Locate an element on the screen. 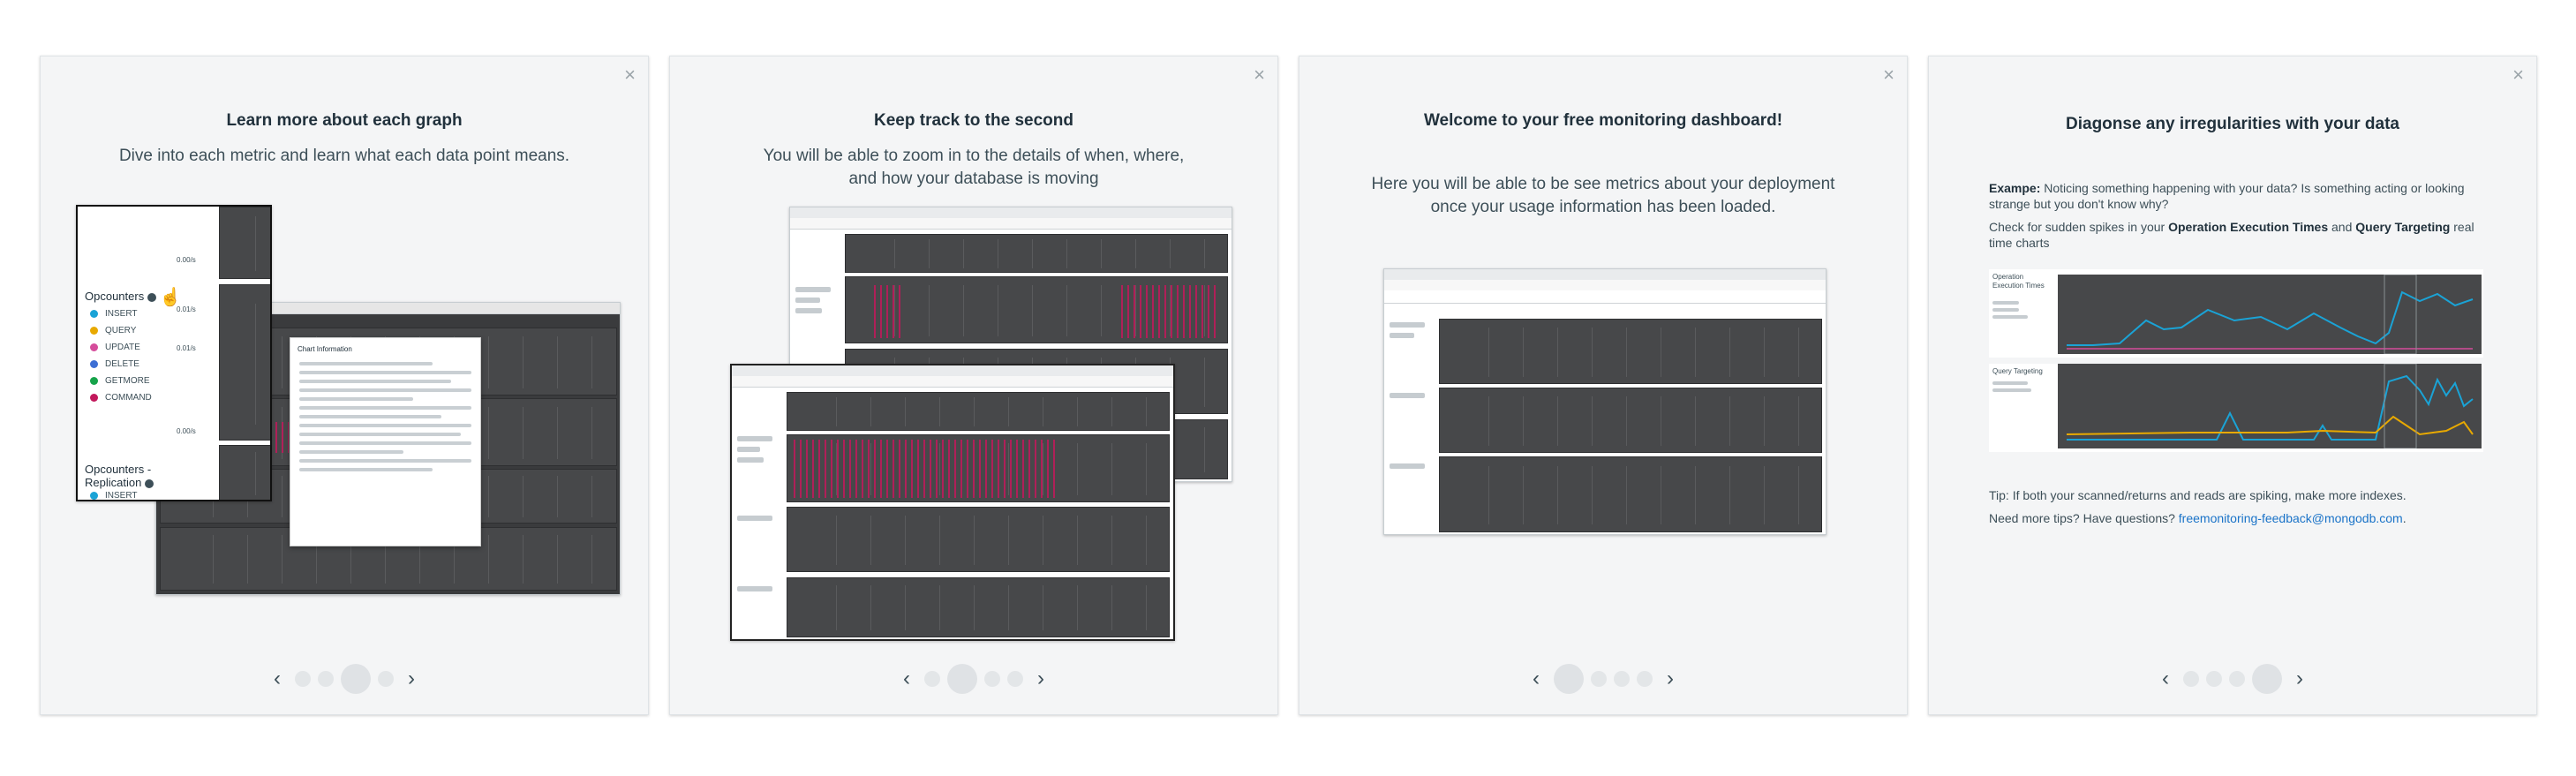  query-targeting-chart: Query Targeting is located at coordinates (2236, 408).